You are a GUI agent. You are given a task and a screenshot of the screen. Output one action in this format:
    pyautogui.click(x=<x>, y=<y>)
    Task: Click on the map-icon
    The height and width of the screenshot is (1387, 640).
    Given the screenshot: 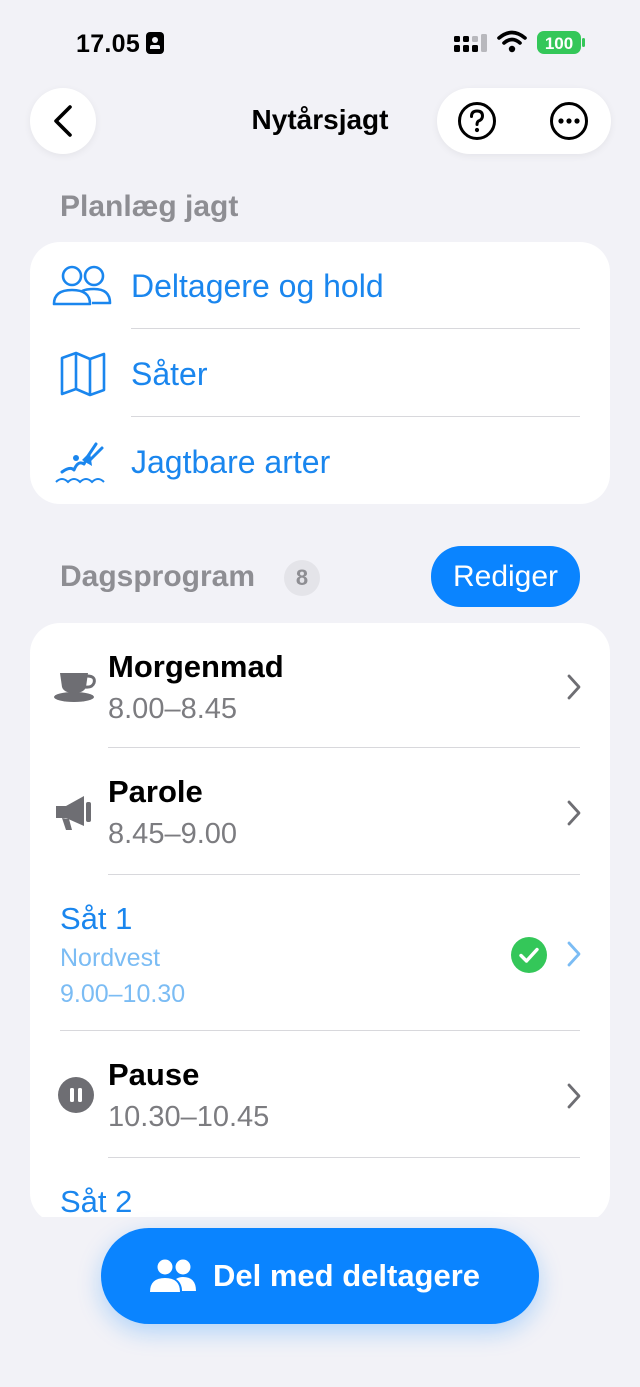 What is the action you would take?
    pyautogui.click(x=83, y=374)
    